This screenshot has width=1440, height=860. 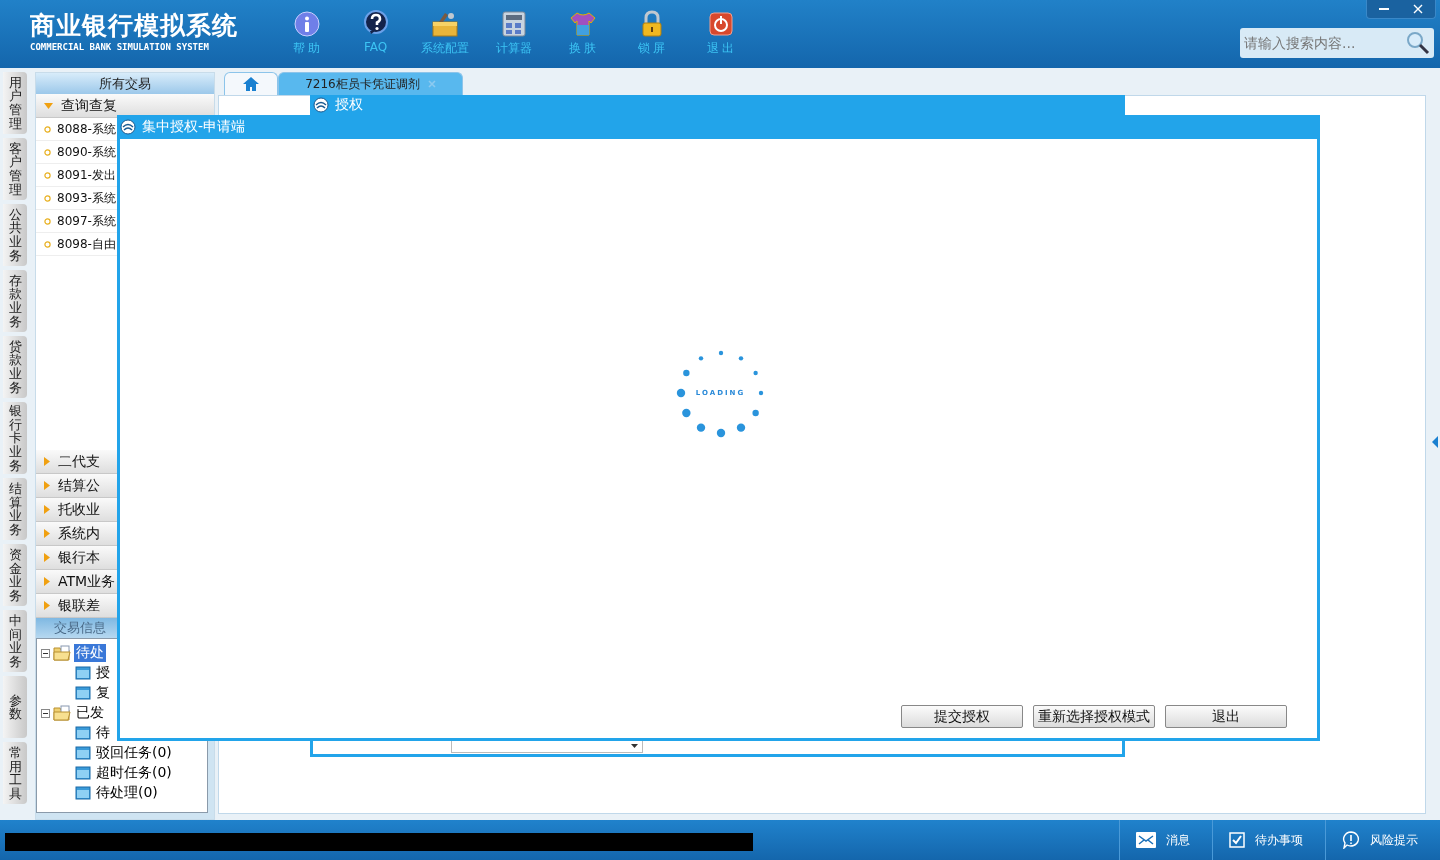 I want to click on mail-icon, so click(x=1146, y=840).